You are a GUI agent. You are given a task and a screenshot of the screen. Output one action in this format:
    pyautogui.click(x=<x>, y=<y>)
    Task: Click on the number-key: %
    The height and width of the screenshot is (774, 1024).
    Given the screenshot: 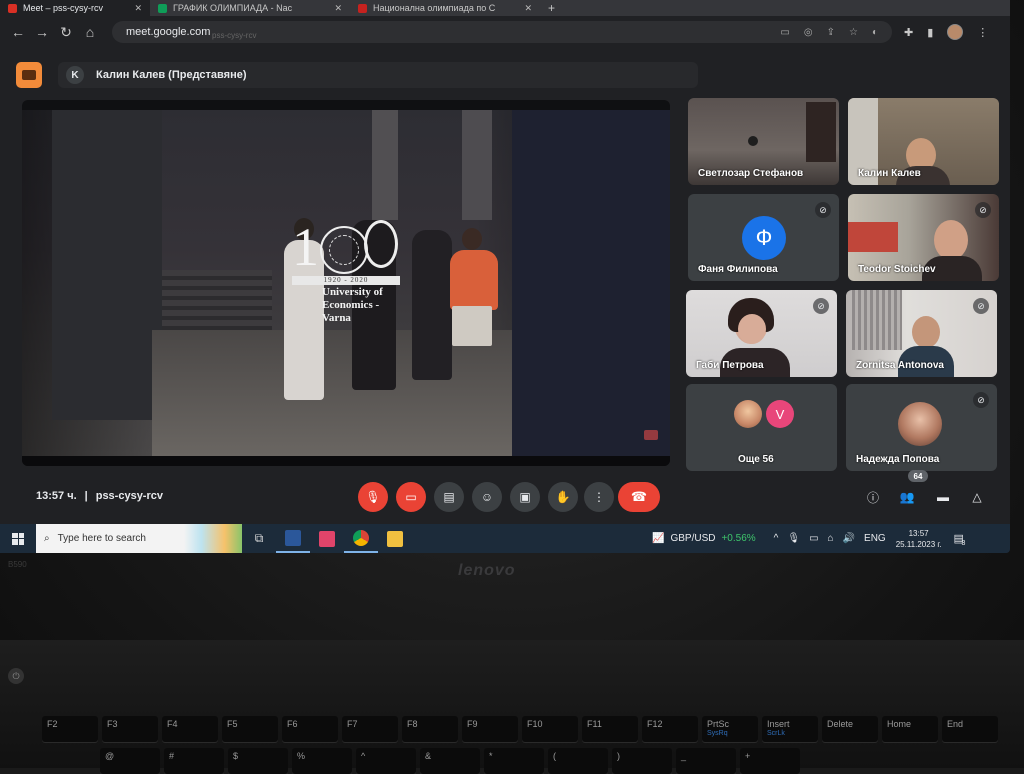 What is the action you would take?
    pyautogui.click(x=322, y=761)
    